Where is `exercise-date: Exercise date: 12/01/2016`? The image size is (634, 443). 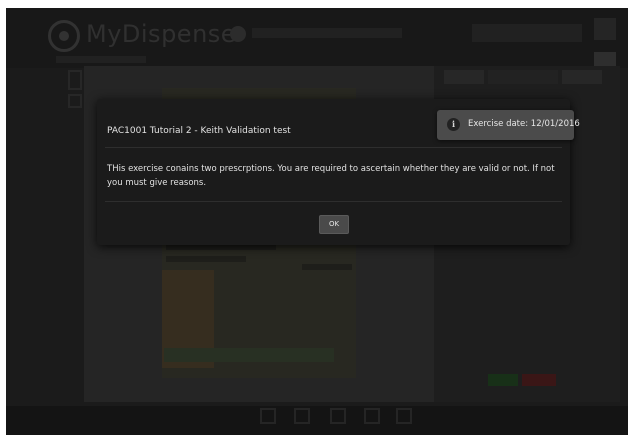 exercise-date: Exercise date: 12/01/2016 is located at coordinates (524, 124).